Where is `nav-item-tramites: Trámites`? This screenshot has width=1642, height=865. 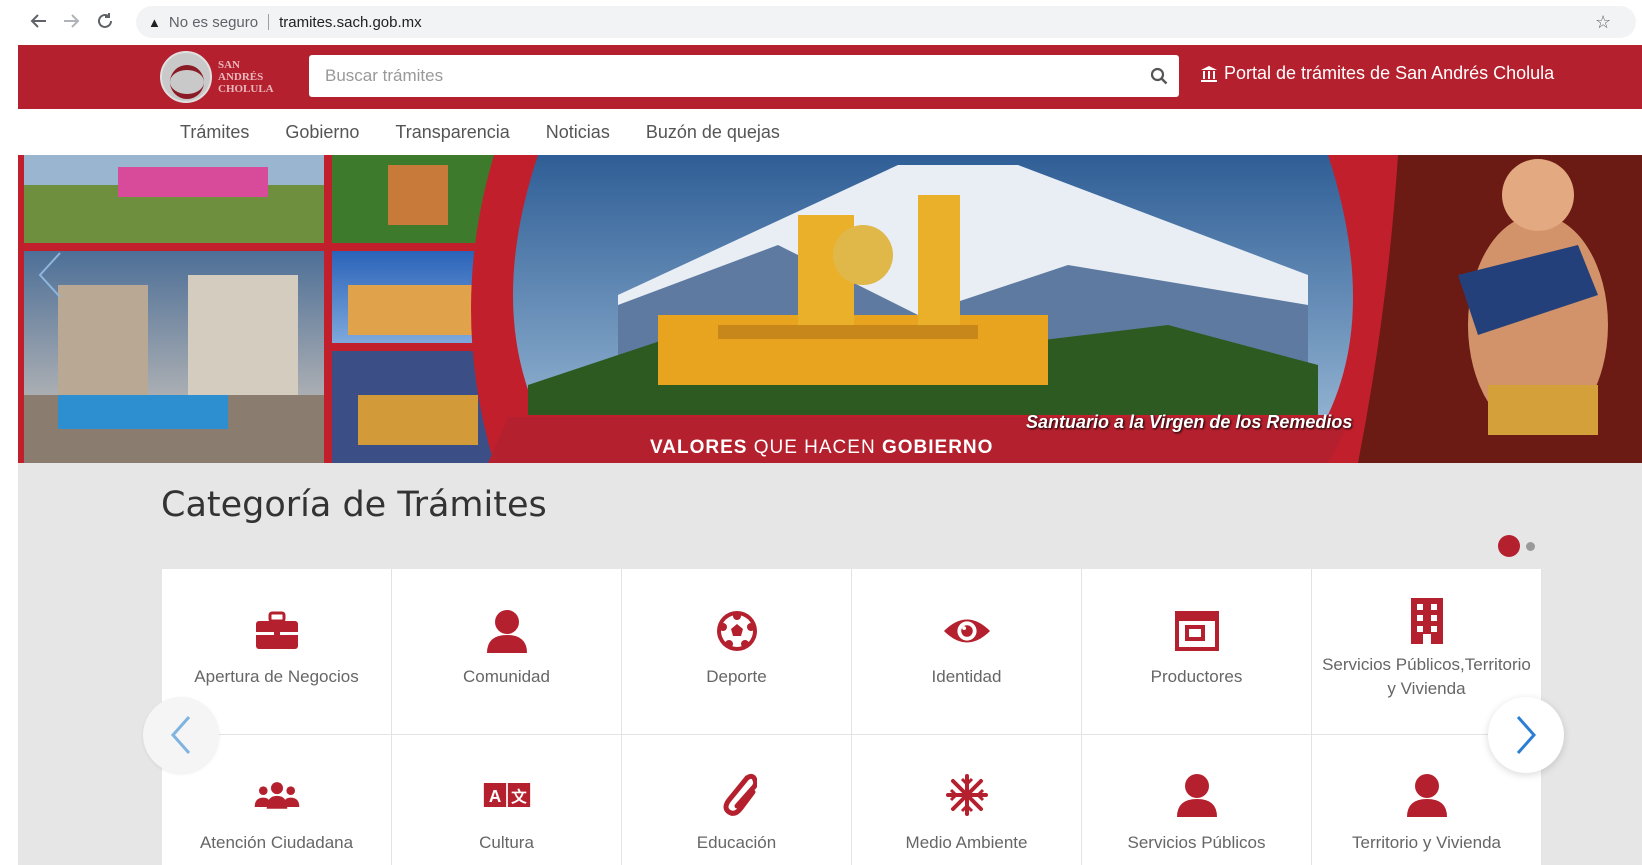
nav-item-tramites: Trámites is located at coordinates (214, 132).